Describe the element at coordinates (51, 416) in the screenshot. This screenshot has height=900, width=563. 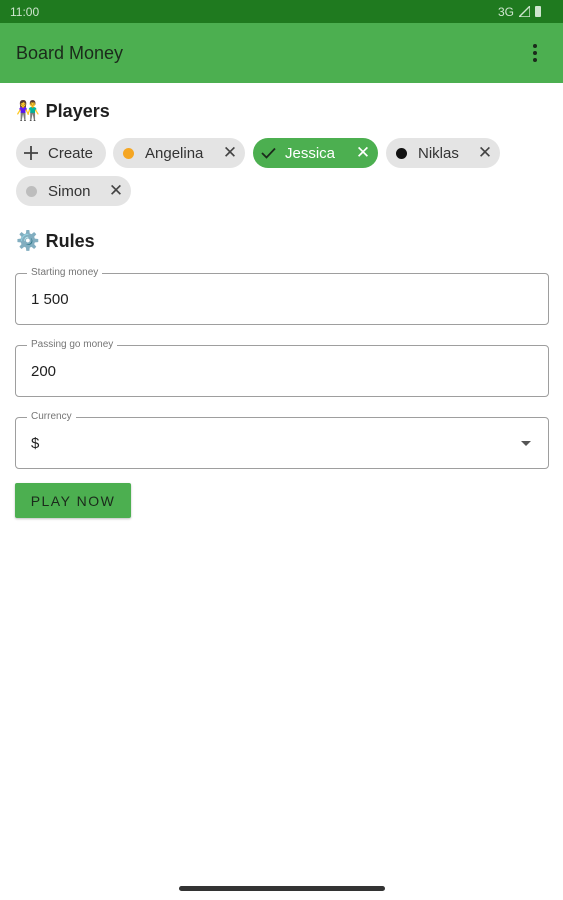
I see `currency-label: Currency` at that location.